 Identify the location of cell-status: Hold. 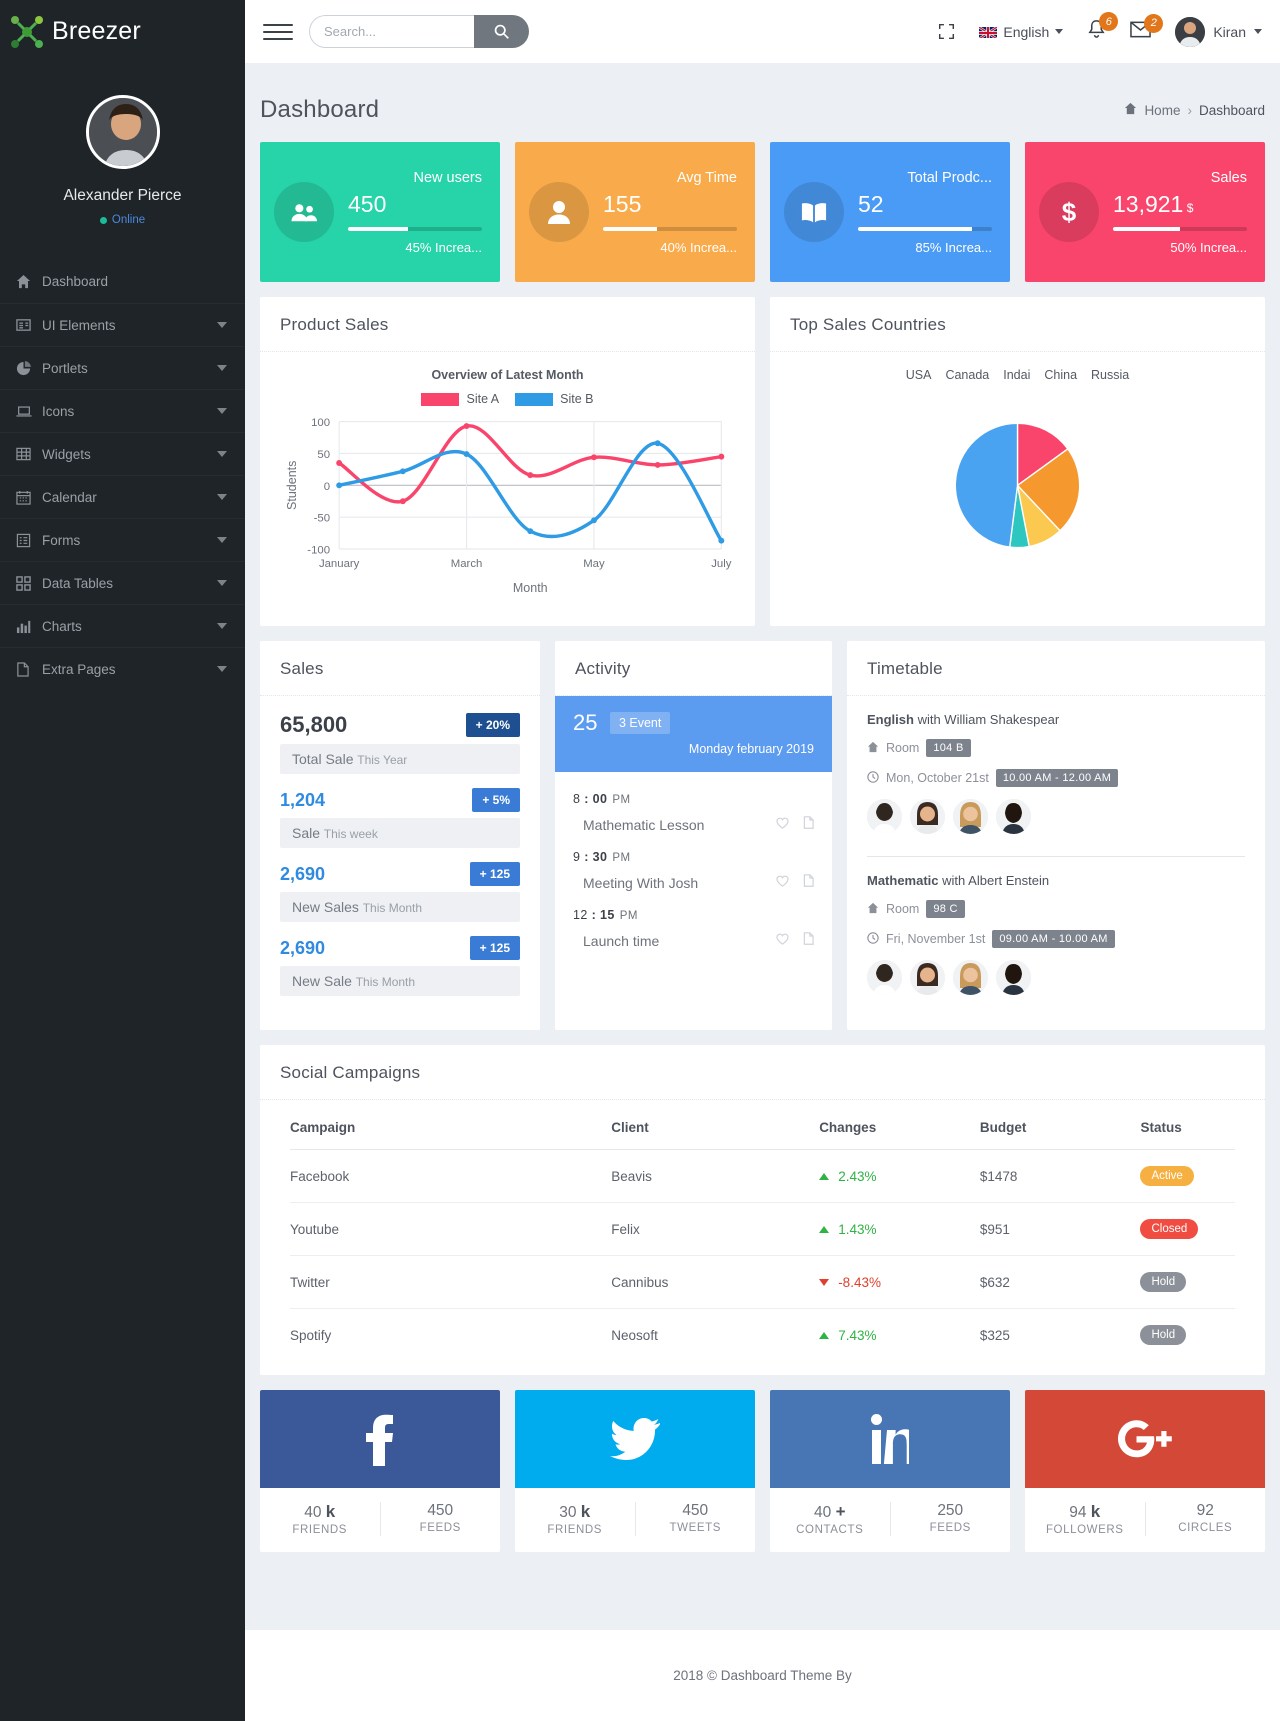
(1187, 1282).